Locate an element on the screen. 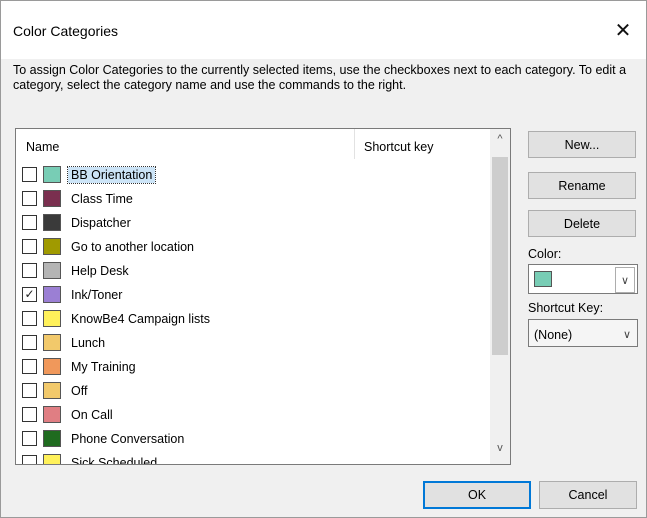  window-title: Color Categories is located at coordinates (66, 31).